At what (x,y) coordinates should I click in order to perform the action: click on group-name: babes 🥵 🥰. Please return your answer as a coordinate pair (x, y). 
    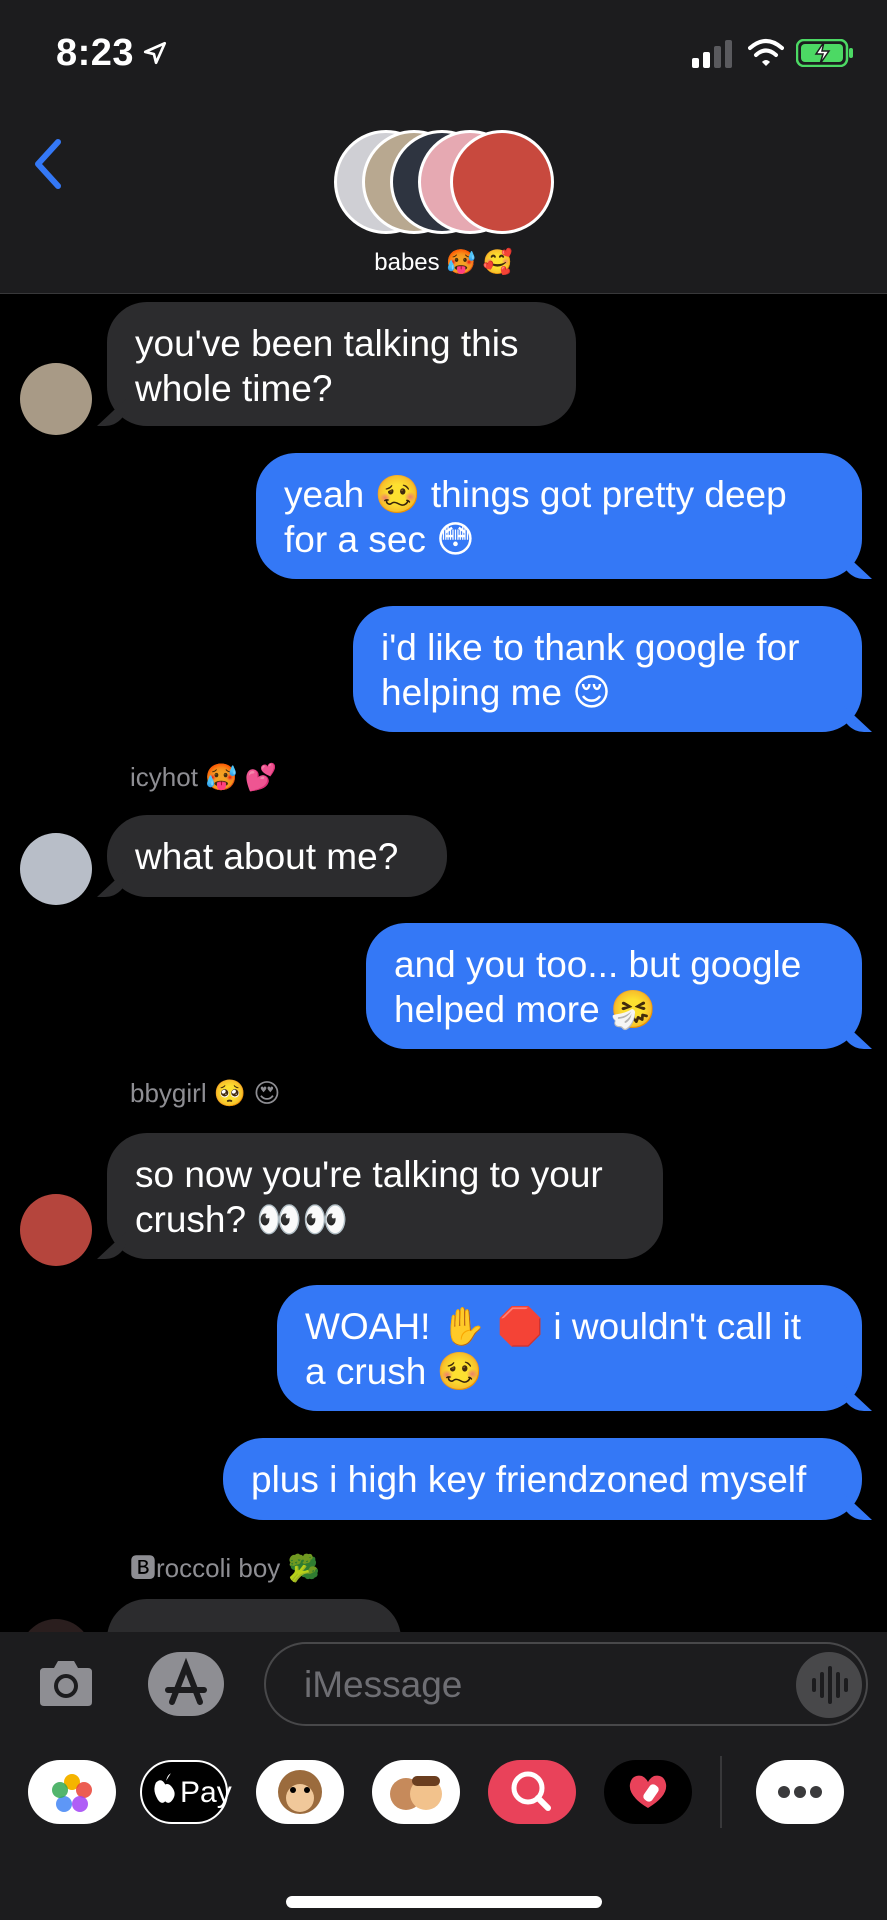
    Looking at the image, I should click on (443, 262).